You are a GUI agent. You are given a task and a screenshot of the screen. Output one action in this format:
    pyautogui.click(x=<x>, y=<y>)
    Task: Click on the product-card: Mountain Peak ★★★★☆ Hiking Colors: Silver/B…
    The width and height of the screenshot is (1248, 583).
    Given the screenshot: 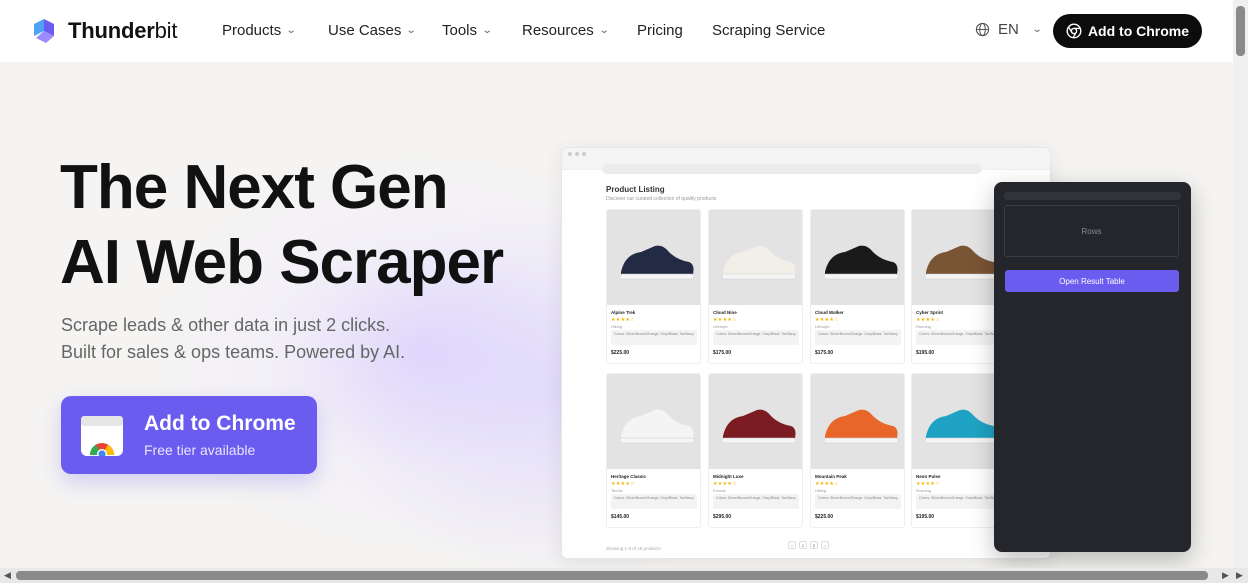 What is the action you would take?
    pyautogui.click(x=857, y=450)
    